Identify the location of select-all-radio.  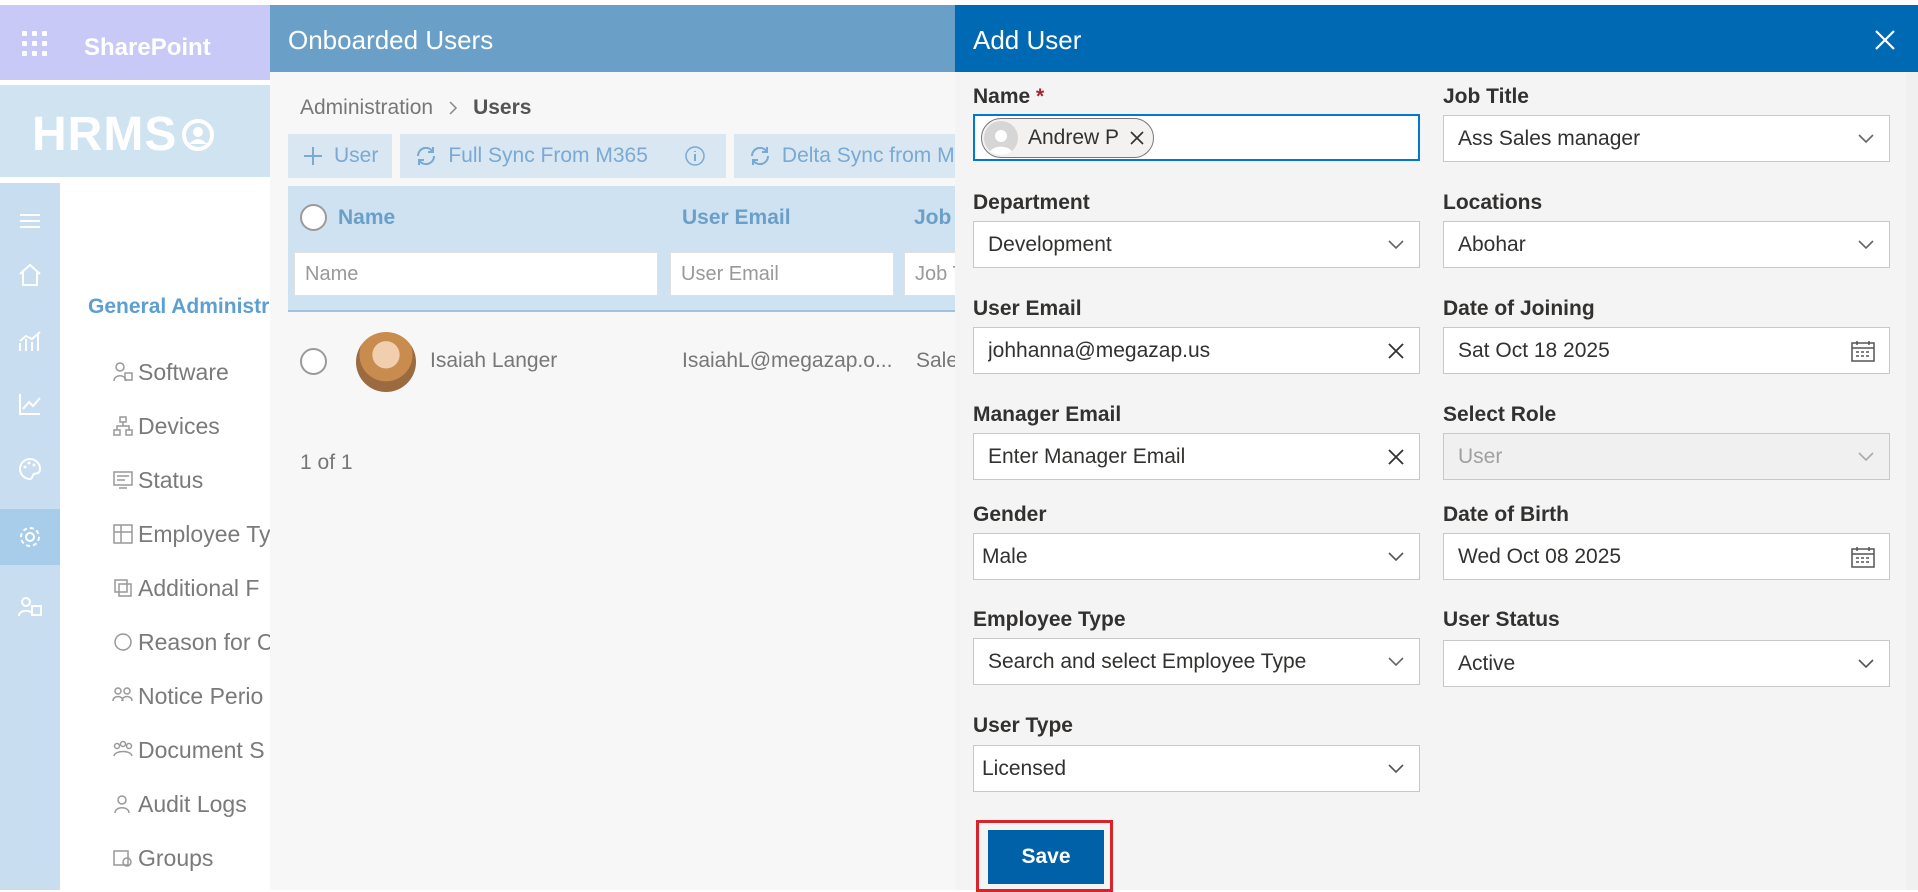
(313, 217).